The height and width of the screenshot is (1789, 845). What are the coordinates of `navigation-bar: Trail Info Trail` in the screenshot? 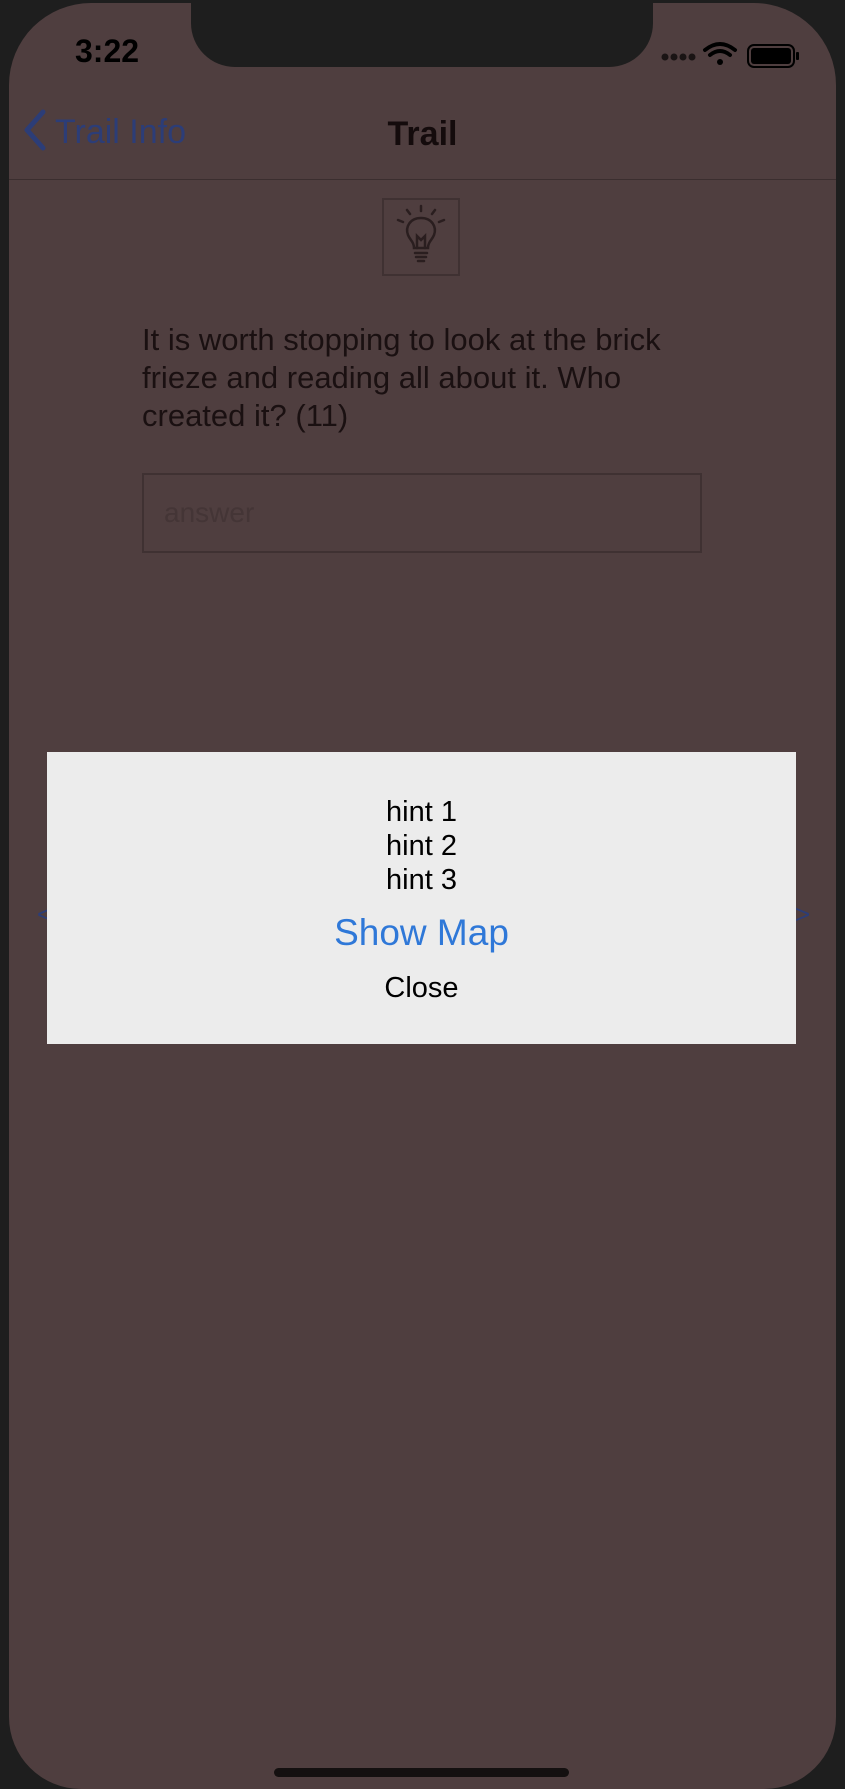 It's located at (422, 129).